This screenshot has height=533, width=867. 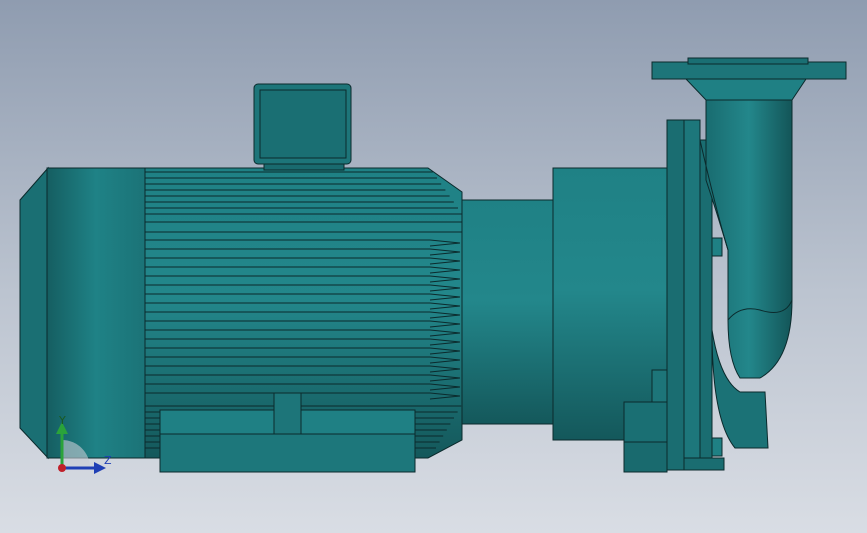 I want to click on z-axis-label: Z, so click(x=108, y=460).